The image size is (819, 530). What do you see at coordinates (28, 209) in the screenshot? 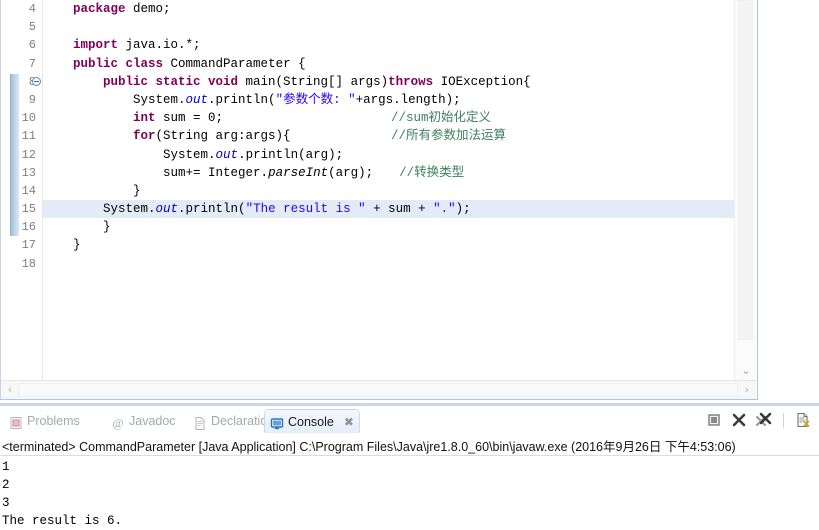
I see `line-number: 15` at bounding box center [28, 209].